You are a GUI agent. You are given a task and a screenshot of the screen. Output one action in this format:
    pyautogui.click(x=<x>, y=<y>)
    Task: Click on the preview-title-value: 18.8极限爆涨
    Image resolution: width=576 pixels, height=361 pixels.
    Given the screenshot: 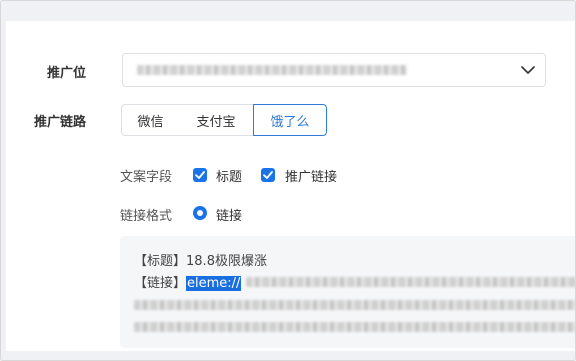 What is the action you would take?
    pyautogui.click(x=226, y=261)
    